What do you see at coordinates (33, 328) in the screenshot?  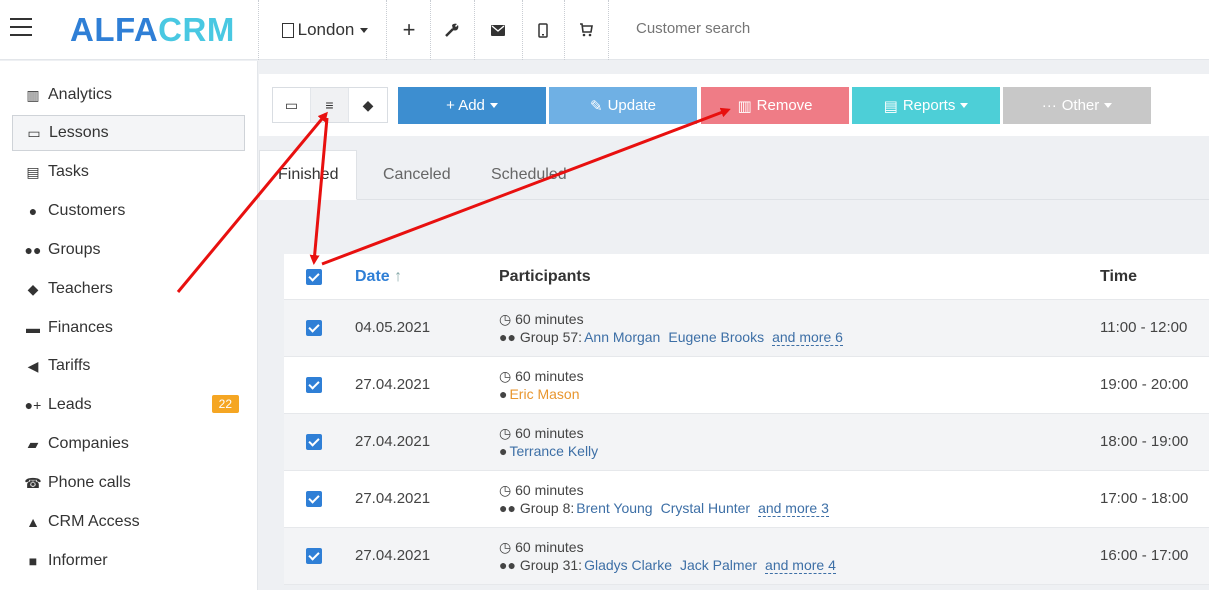 I see `money-icon: ▬` at bounding box center [33, 328].